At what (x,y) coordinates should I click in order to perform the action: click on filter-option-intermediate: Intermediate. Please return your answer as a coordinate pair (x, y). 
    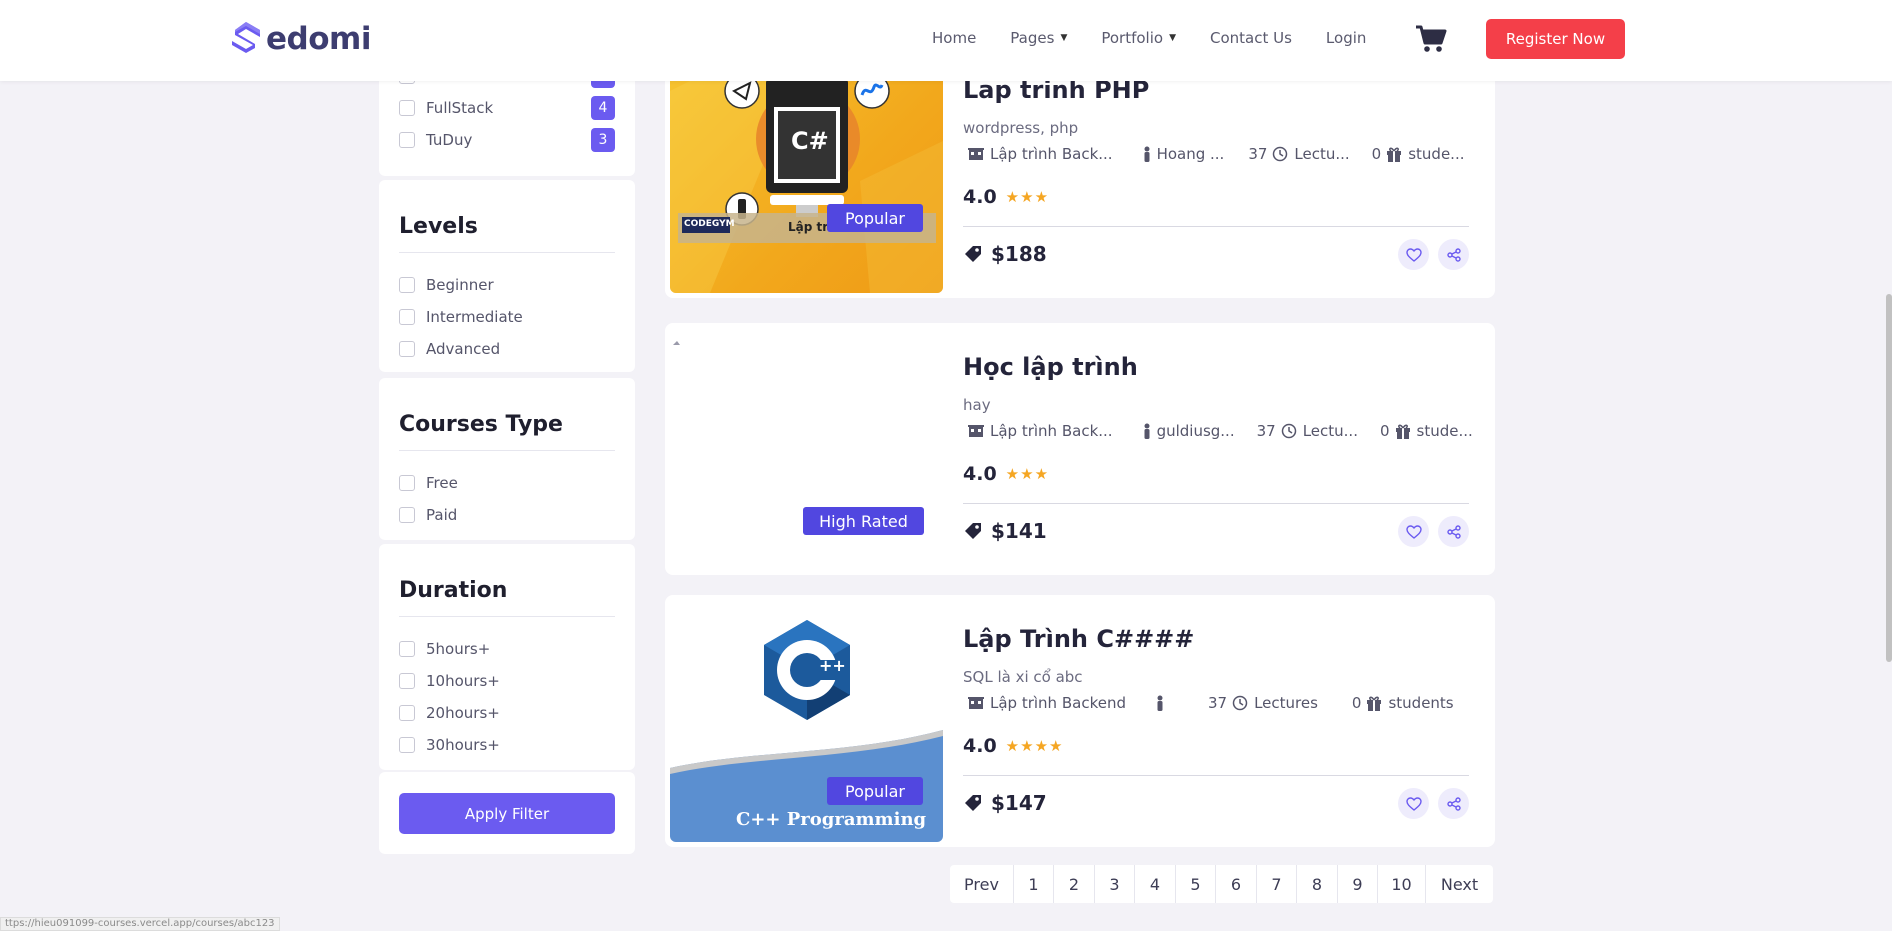
    Looking at the image, I should click on (507, 317).